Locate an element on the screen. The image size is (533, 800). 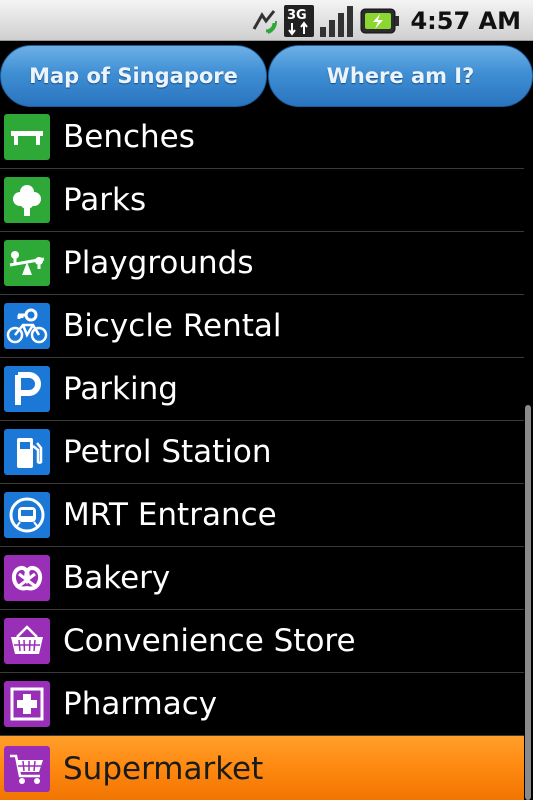
parking-p-icon is located at coordinates (27, 389).